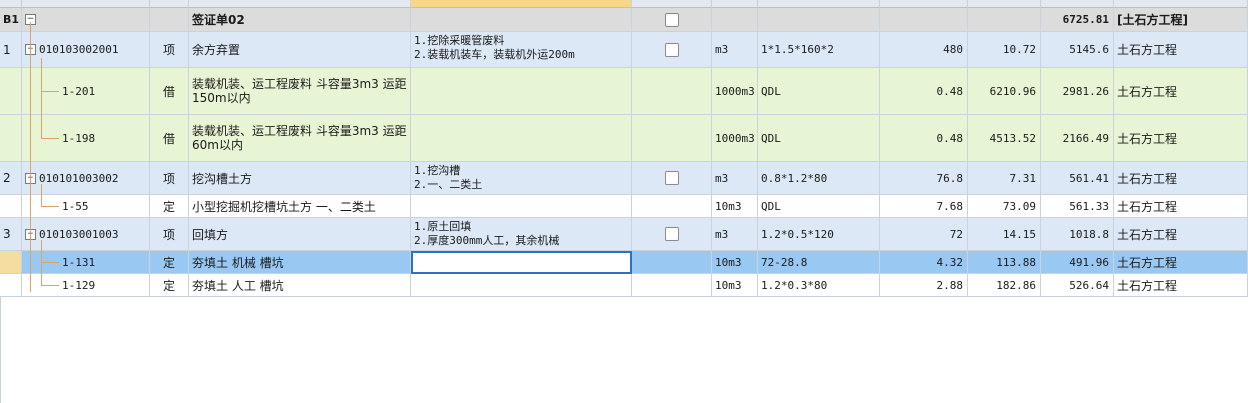 This screenshot has width=1248, height=403. Describe the element at coordinates (956, 234) in the screenshot. I see `row-qty: 72` at that location.